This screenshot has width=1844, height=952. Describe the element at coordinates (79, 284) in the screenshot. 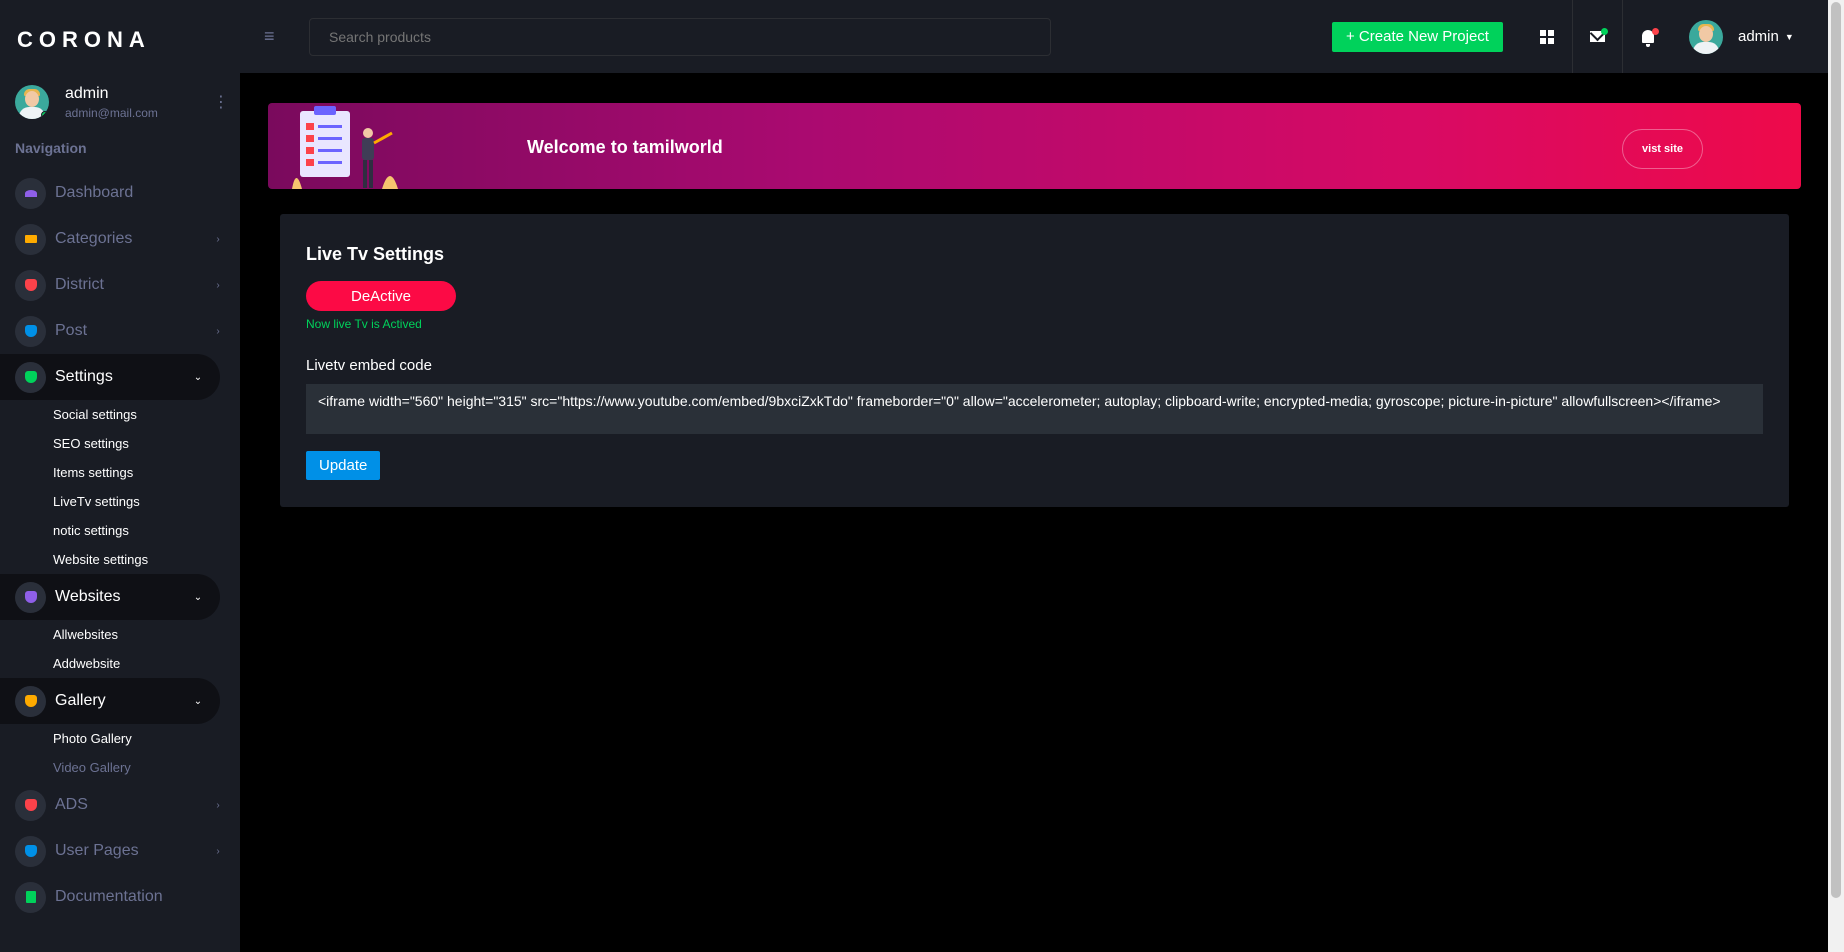

I see `sidebar-item-label: District` at that location.